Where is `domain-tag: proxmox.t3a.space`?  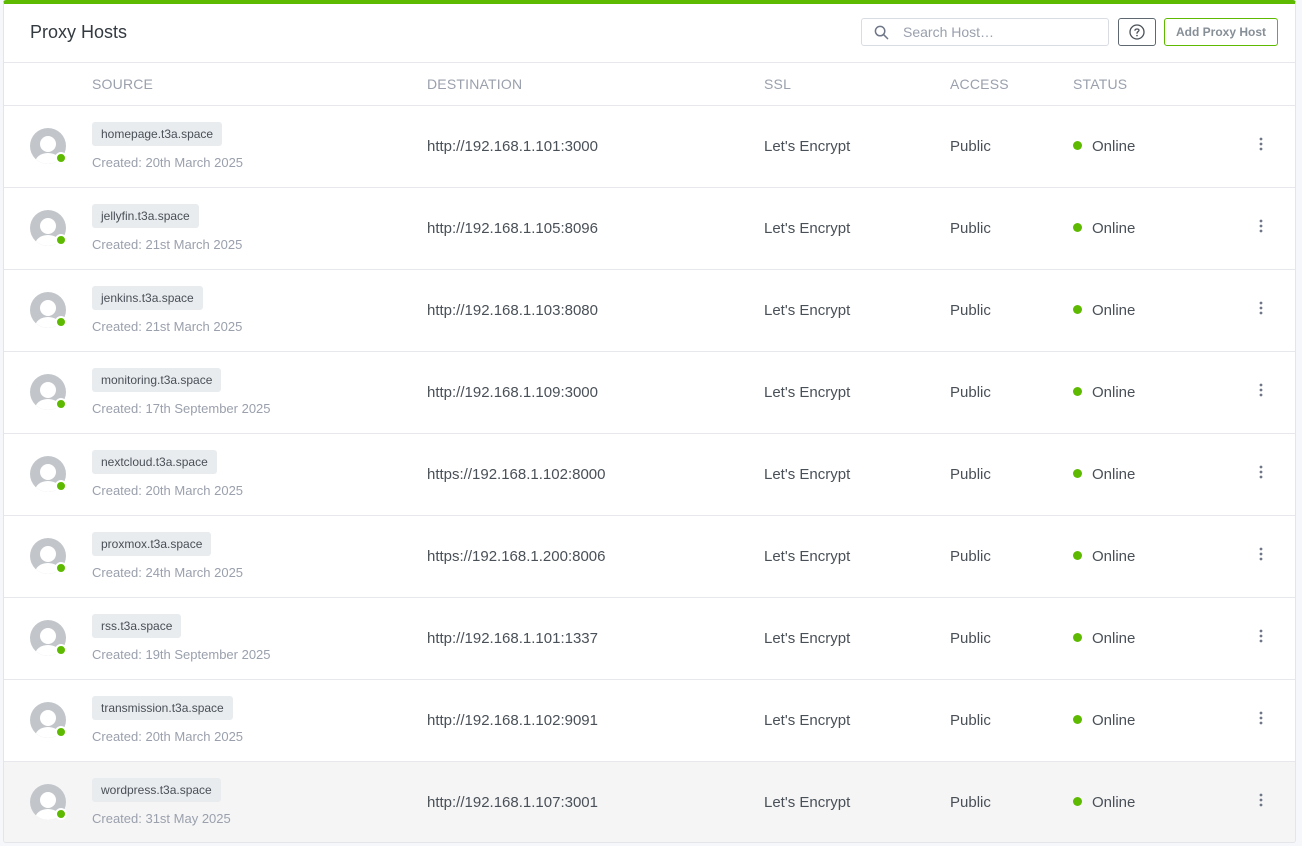 domain-tag: proxmox.t3a.space is located at coordinates (152, 544).